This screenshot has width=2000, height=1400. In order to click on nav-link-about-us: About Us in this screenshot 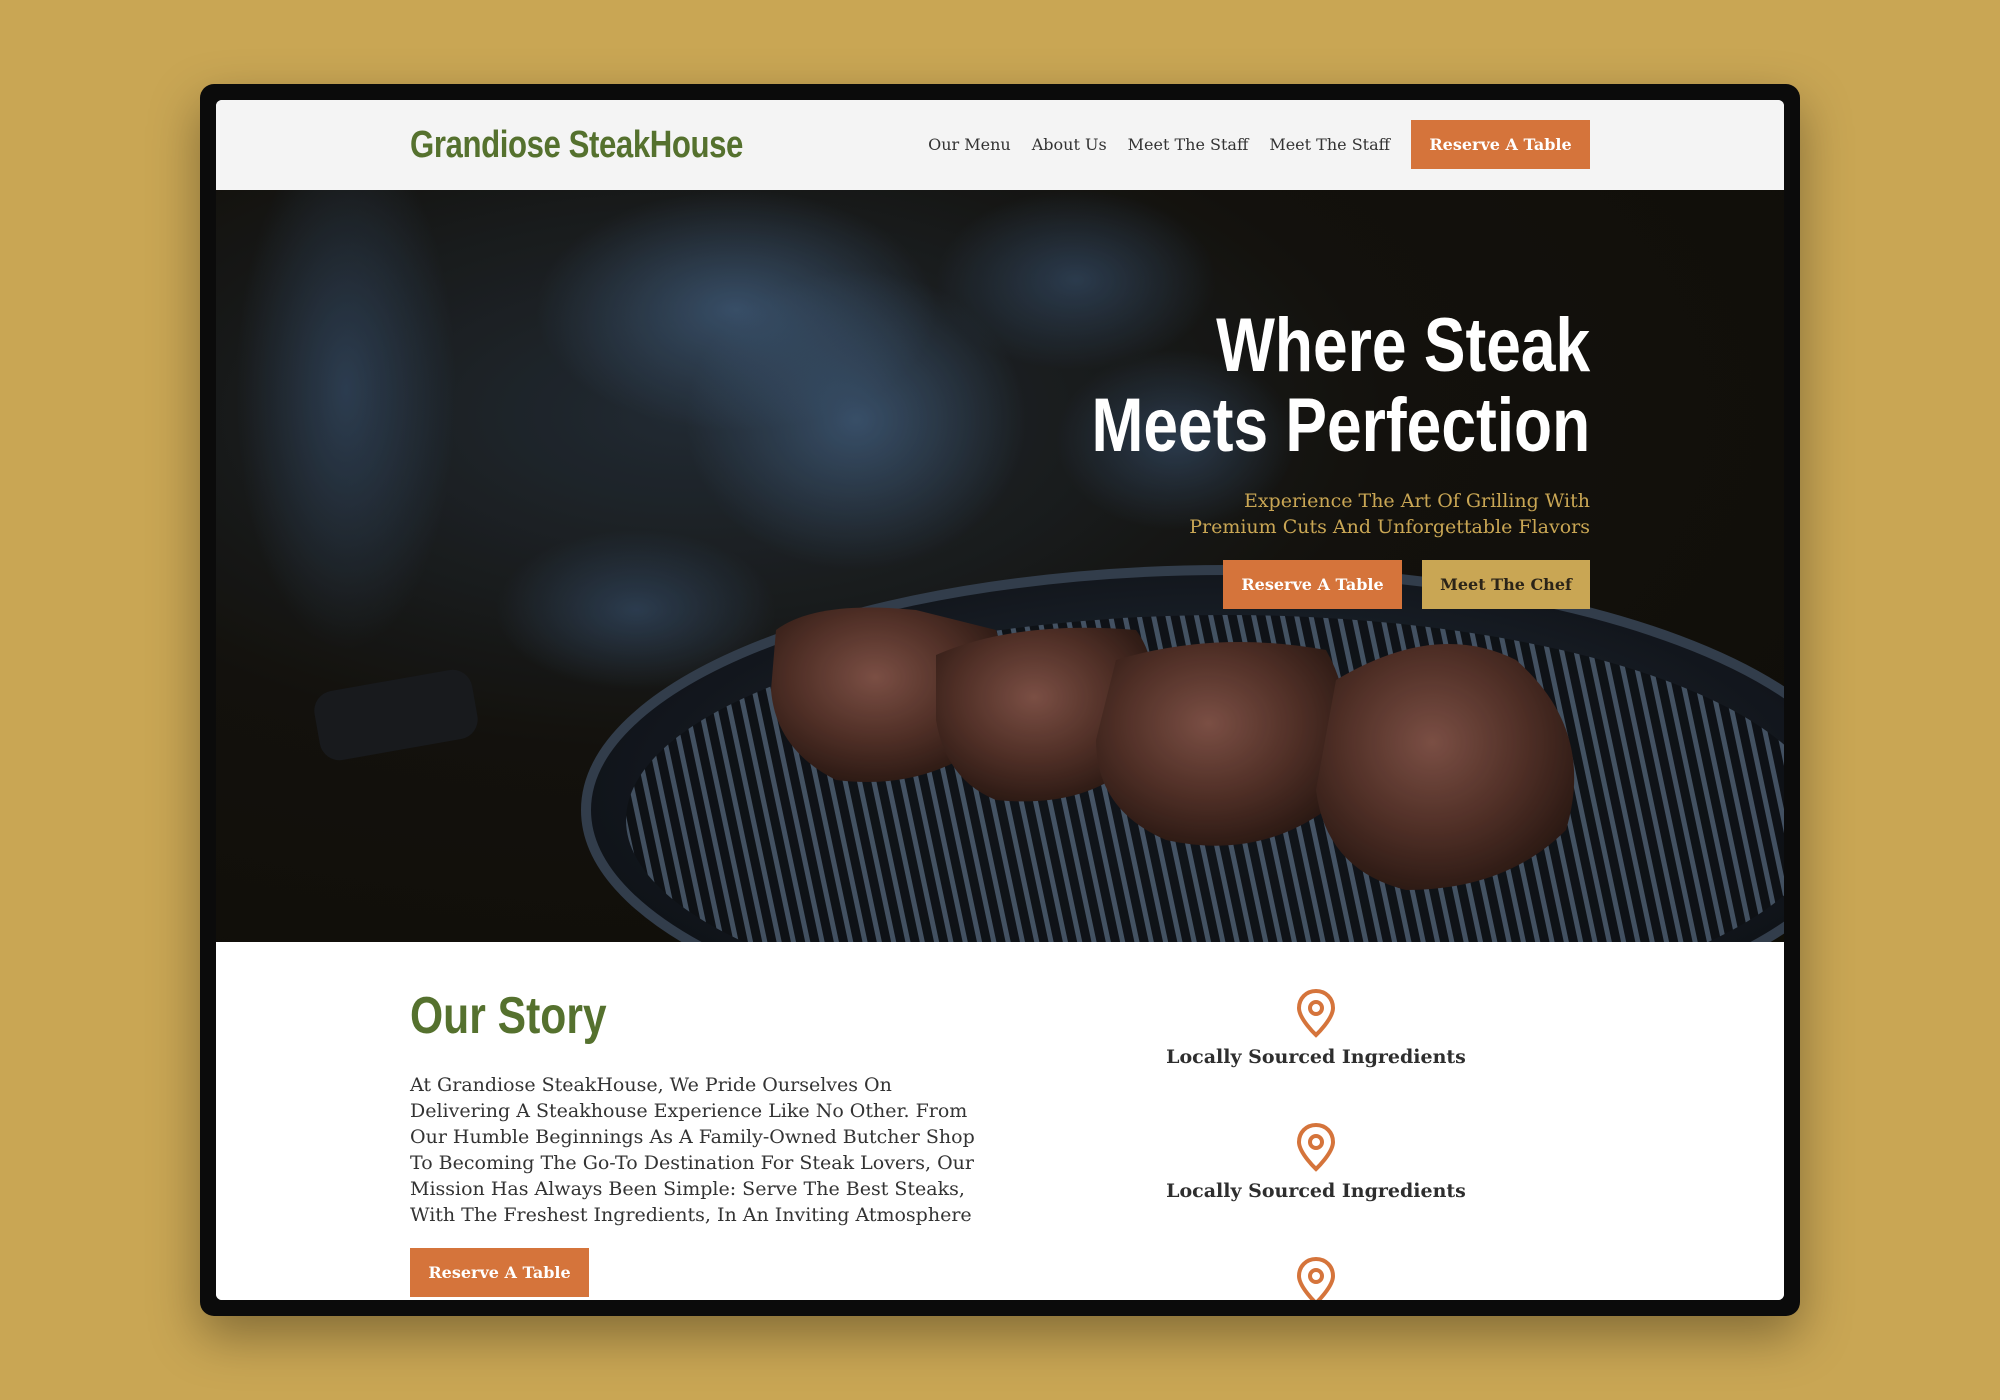, I will do `click(1069, 144)`.